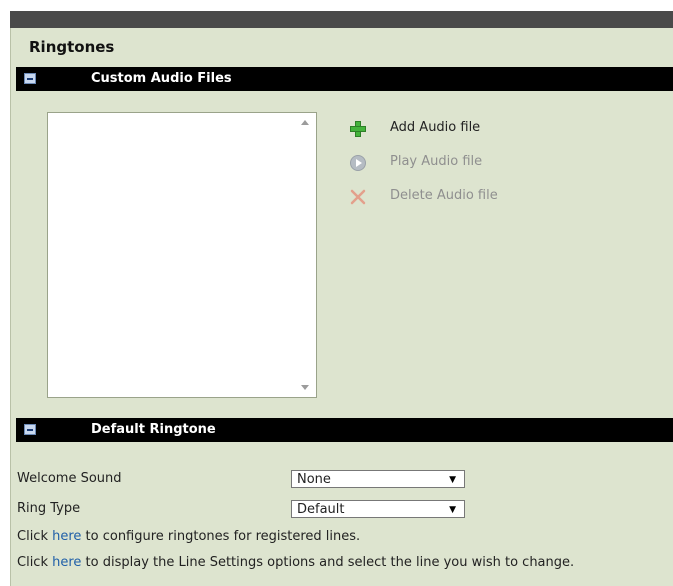 This screenshot has height=586, width=673. What do you see at coordinates (344, 430) in the screenshot?
I see `default-ringtone-section-header: Default Ringtone` at bounding box center [344, 430].